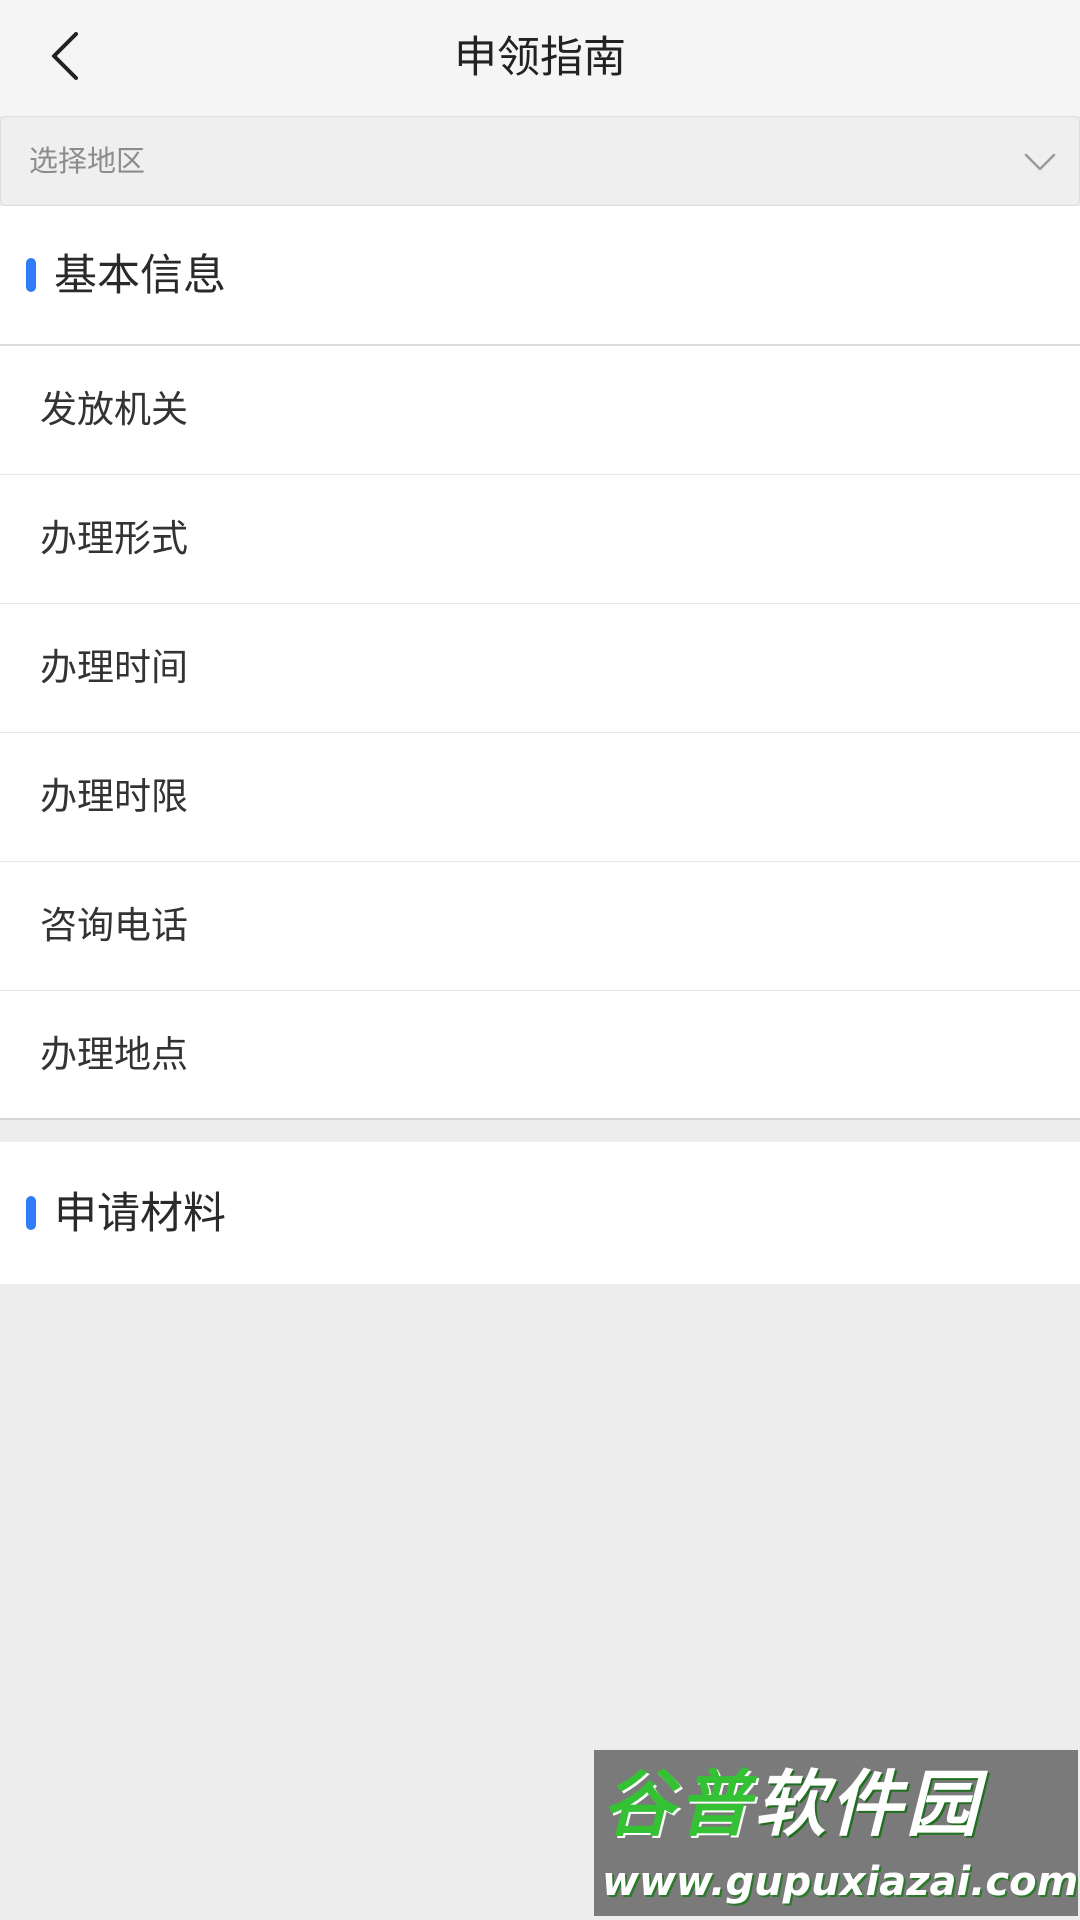  I want to click on region-select-placeholder: 选择地区, so click(87, 161).